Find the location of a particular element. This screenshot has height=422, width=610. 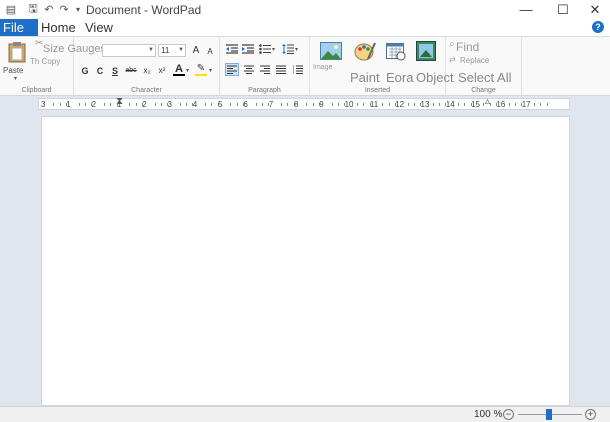

wordpad-icon: ▤ is located at coordinates (11, 9).